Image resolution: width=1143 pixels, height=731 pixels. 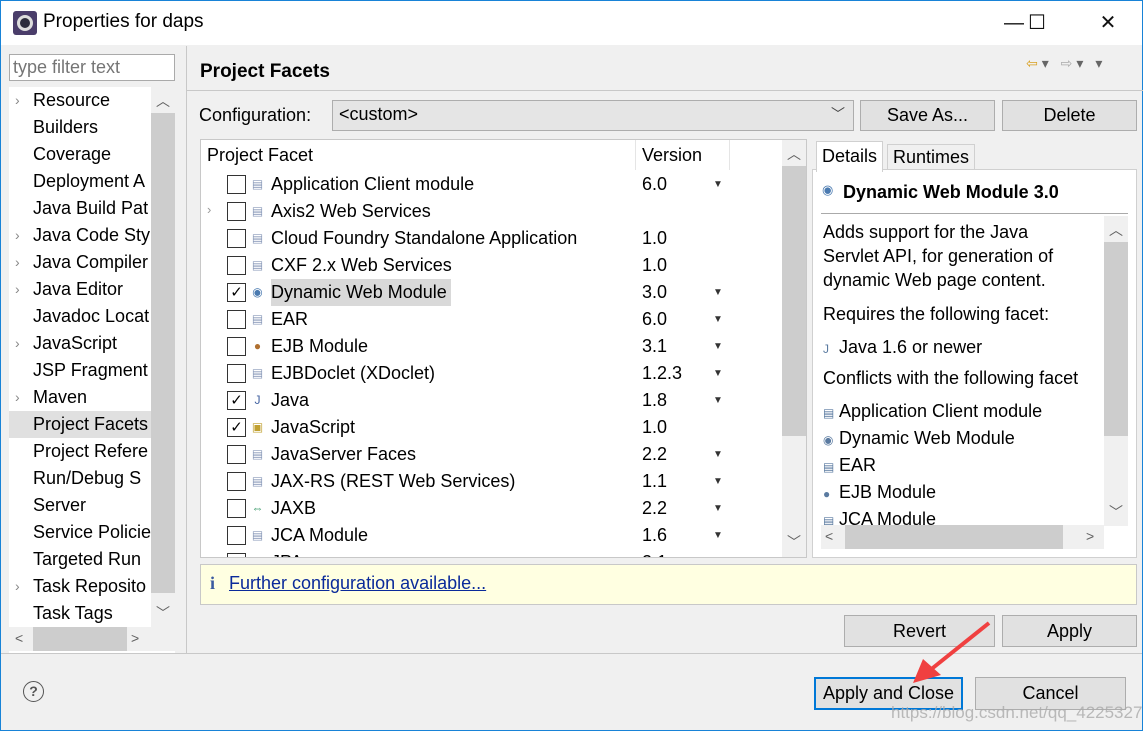 I want to click on configuration-select: <custom> ﹀, so click(x=593, y=115).